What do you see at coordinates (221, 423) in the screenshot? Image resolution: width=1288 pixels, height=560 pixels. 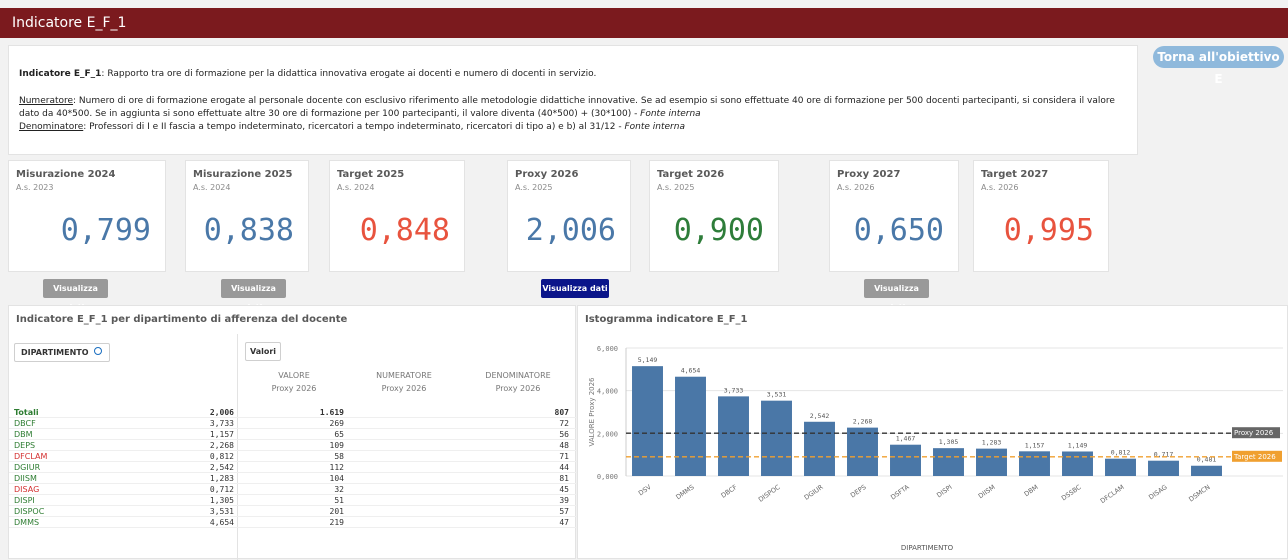 I see `valore-cell: 3,733` at bounding box center [221, 423].